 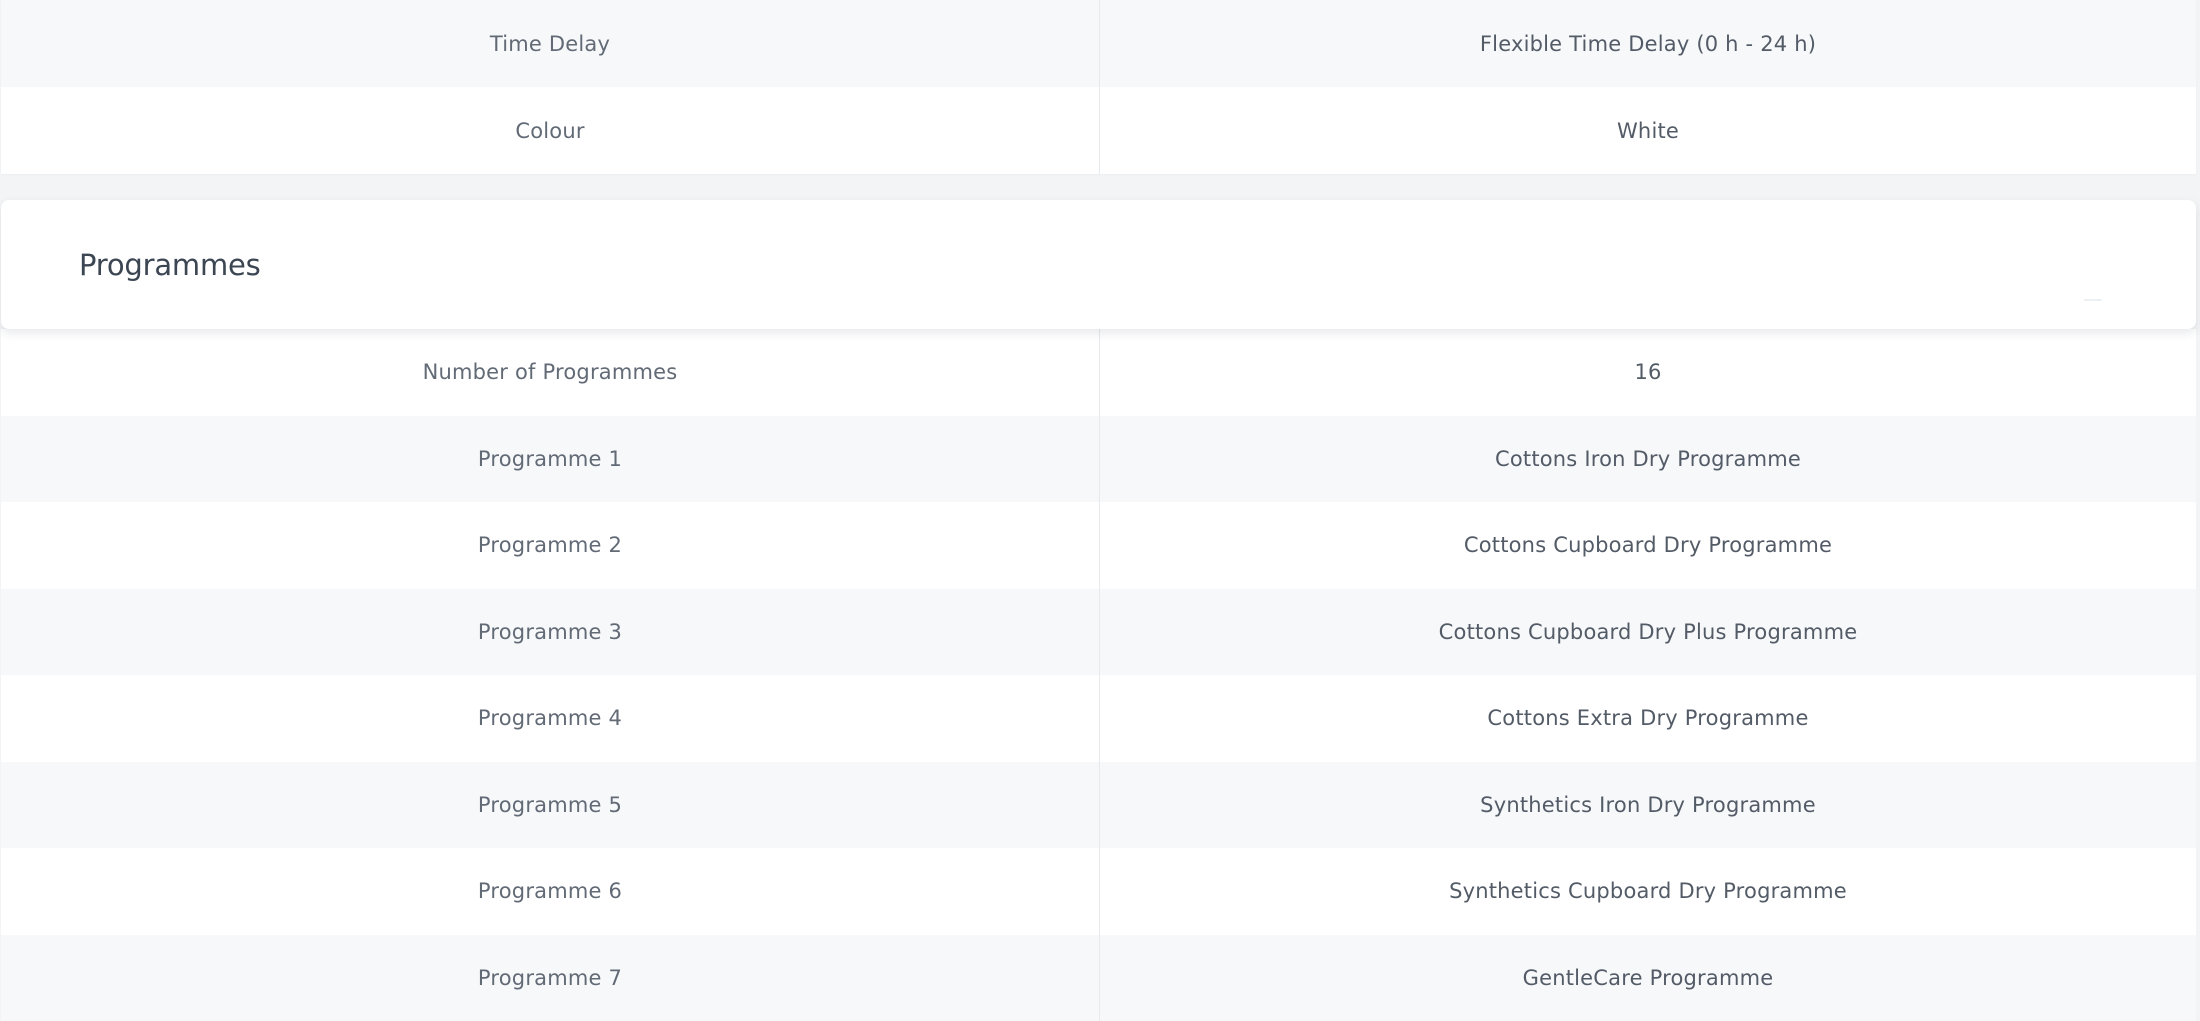 What do you see at coordinates (1648, 718) in the screenshot?
I see `spec-value: Cottons Extra Dry Programme` at bounding box center [1648, 718].